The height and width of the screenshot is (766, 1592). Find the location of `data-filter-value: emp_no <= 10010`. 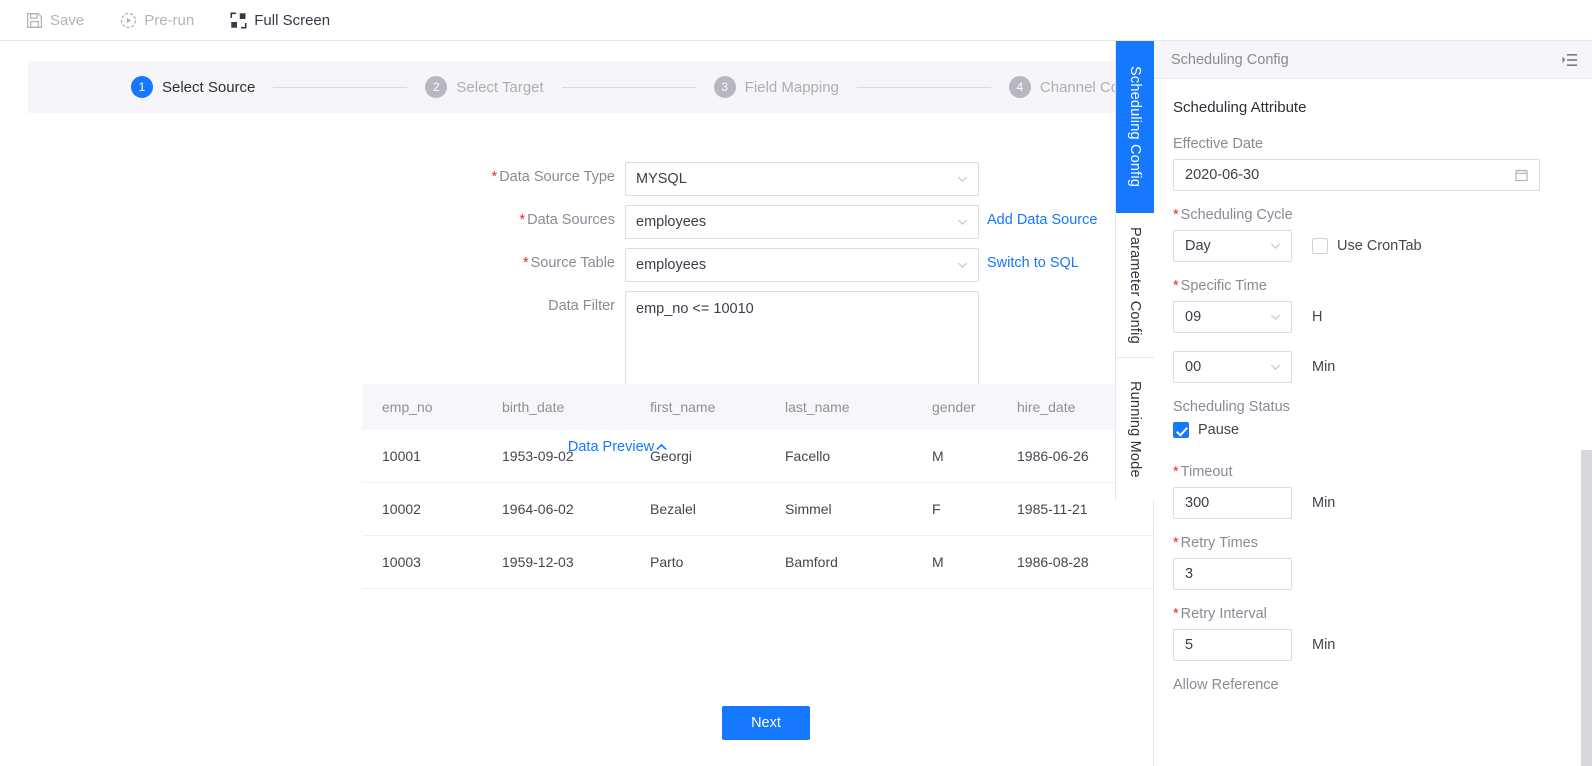

data-filter-value: emp_no <= 10010 is located at coordinates (695, 309).